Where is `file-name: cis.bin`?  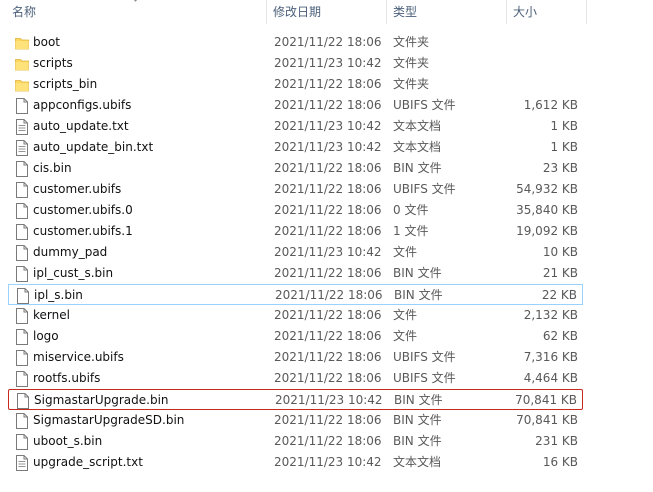 file-name: cis.bin is located at coordinates (52, 168).